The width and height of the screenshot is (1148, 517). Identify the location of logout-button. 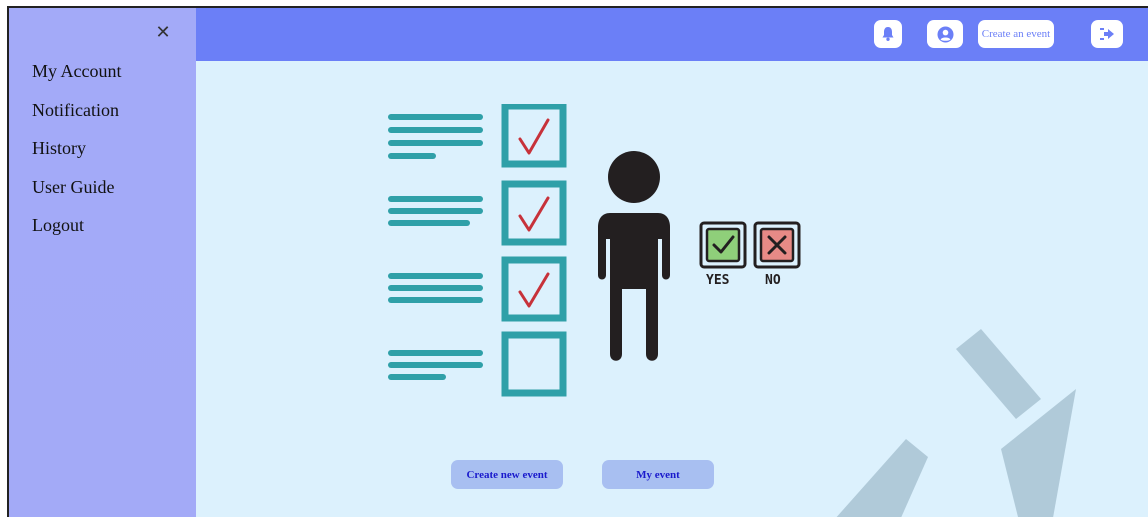
(1107, 34).